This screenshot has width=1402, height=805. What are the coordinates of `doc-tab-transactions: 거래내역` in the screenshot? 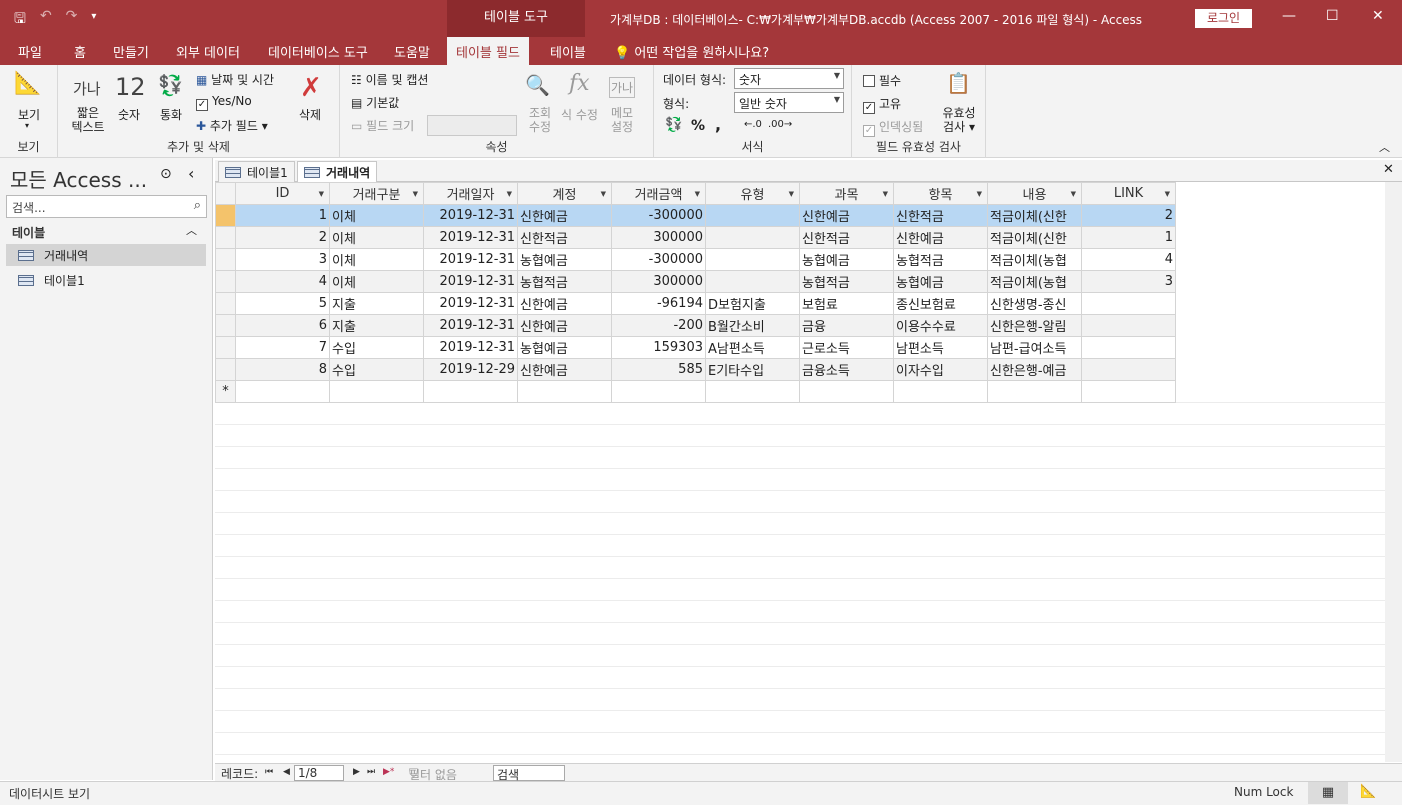 It's located at (337, 172).